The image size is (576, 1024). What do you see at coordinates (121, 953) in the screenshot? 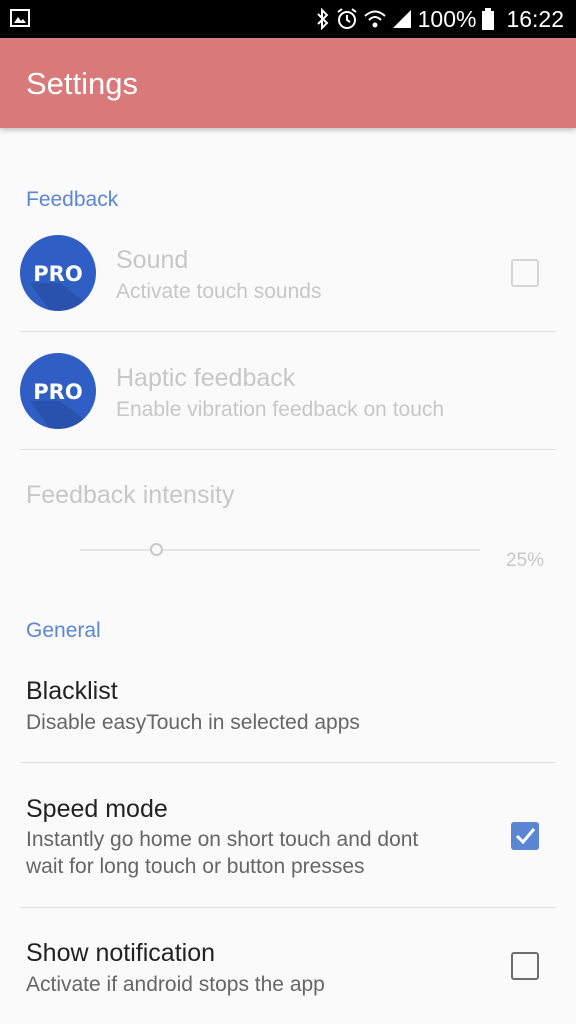
I see `pref-title: Show notification` at bounding box center [121, 953].